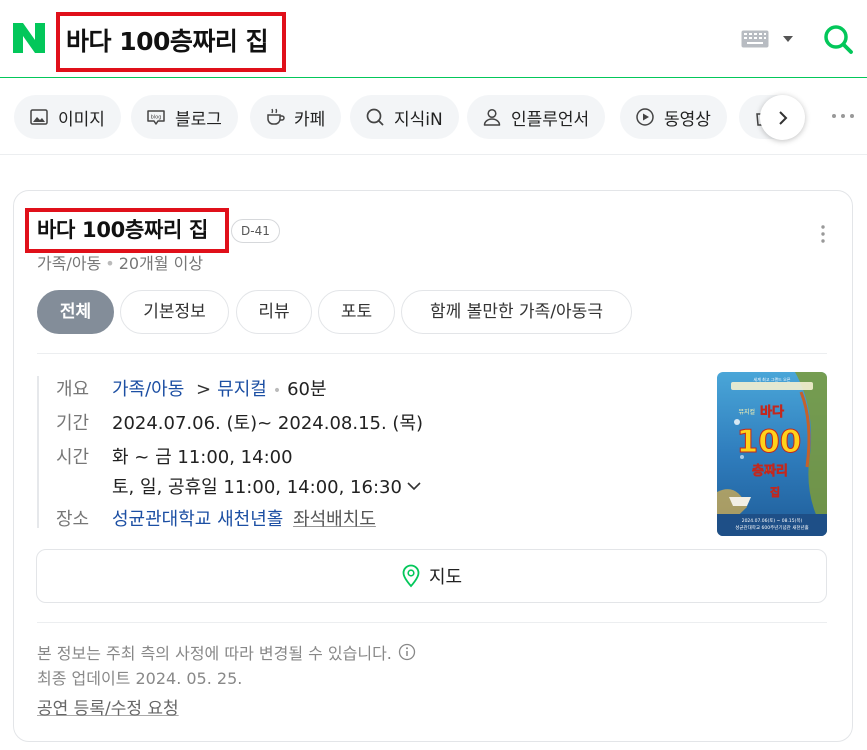 This screenshot has width=867, height=750. I want to click on notice-divider, so click(432, 622).